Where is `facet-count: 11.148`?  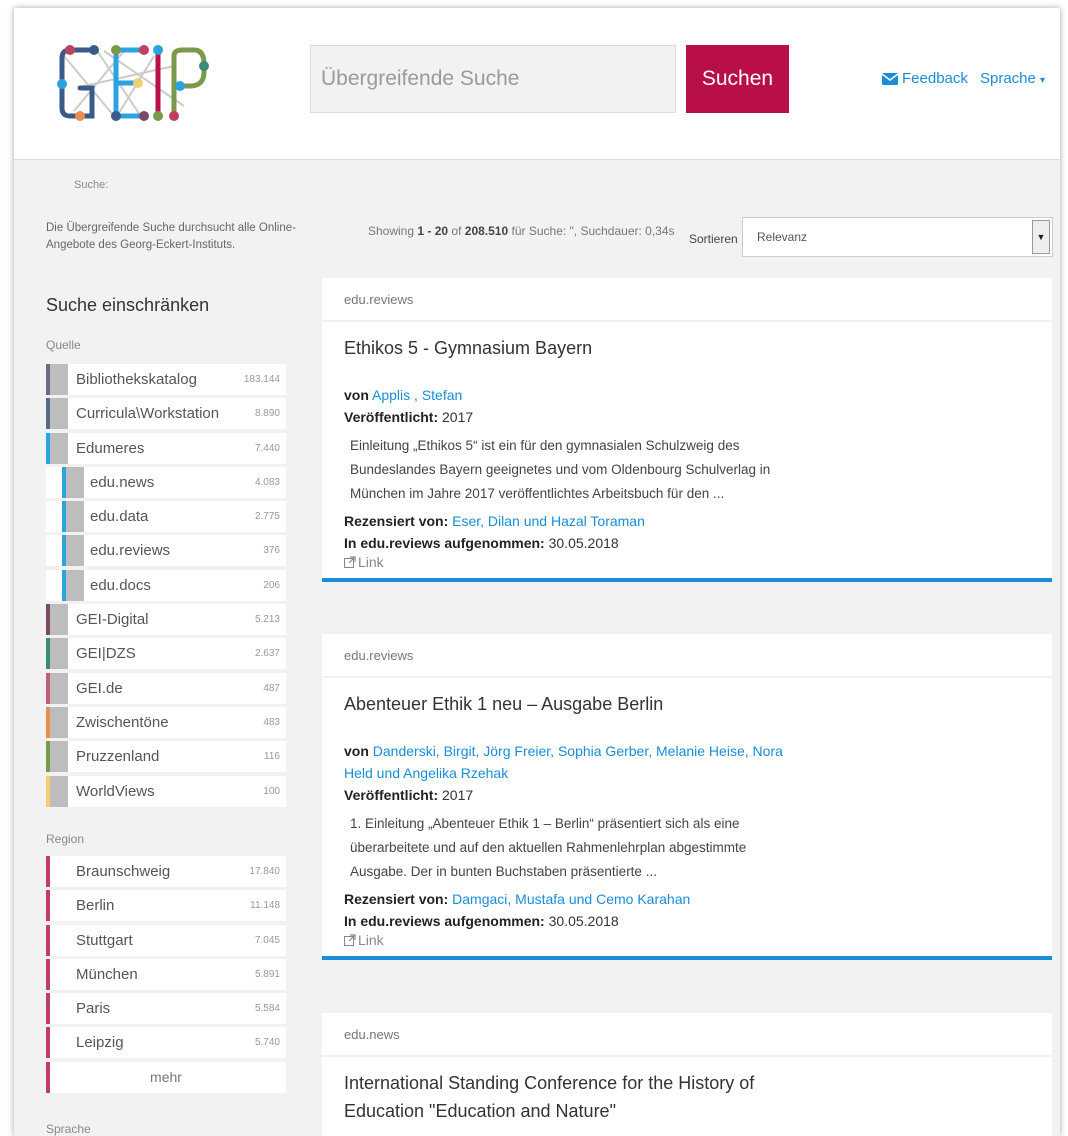
facet-count: 11.148 is located at coordinates (265, 906).